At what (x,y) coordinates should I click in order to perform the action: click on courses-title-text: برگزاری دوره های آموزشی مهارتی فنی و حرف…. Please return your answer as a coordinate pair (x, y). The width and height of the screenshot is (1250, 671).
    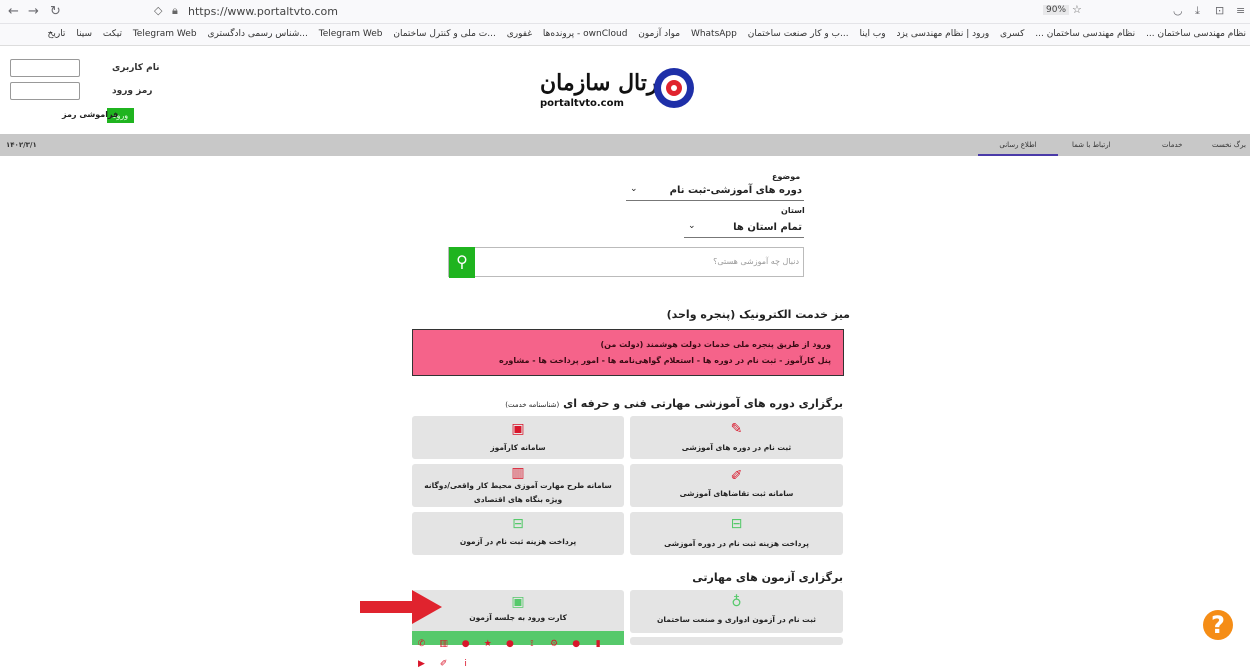
    Looking at the image, I should click on (703, 403).